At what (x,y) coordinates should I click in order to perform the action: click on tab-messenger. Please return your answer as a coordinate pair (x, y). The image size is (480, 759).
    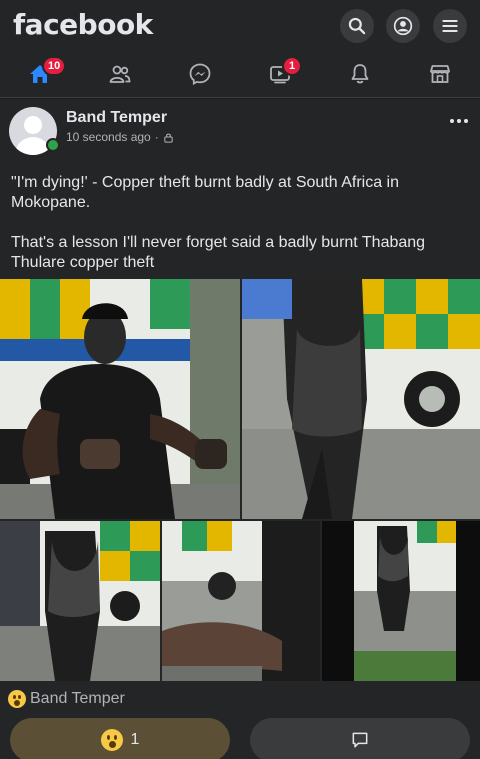
    Looking at the image, I should click on (200, 73).